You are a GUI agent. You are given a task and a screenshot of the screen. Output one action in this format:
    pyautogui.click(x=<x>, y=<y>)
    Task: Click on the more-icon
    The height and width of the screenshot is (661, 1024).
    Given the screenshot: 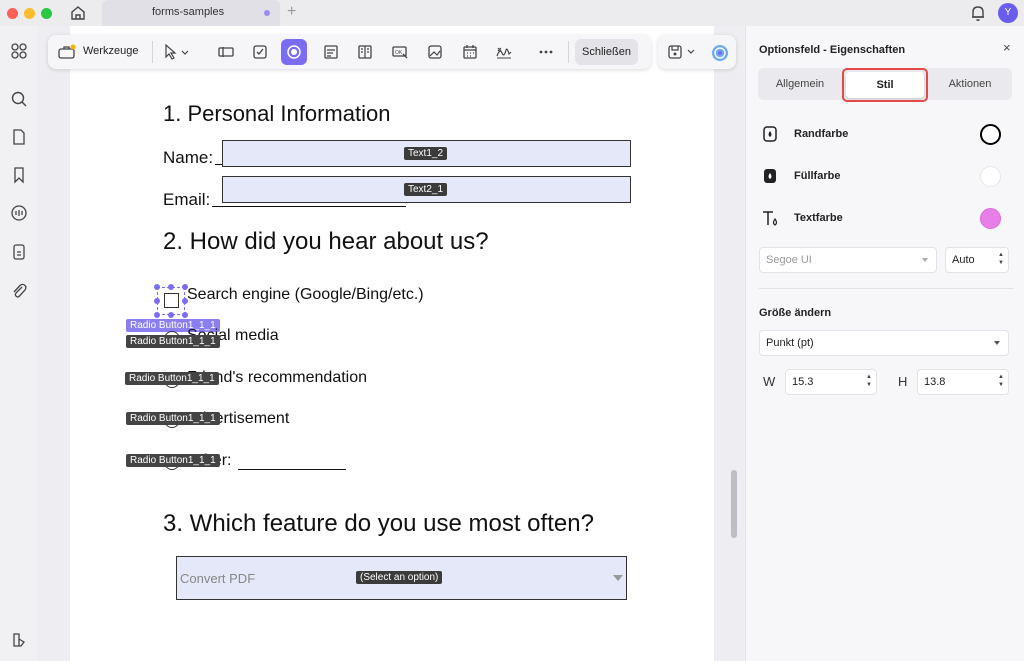 What is the action you would take?
    pyautogui.click(x=546, y=52)
    